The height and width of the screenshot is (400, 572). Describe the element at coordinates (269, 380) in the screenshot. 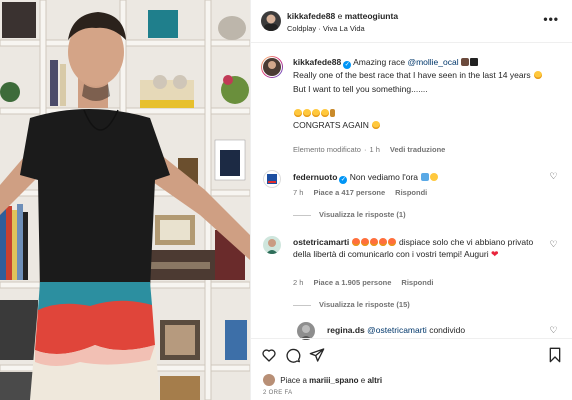

I see `liker-avatar` at that location.